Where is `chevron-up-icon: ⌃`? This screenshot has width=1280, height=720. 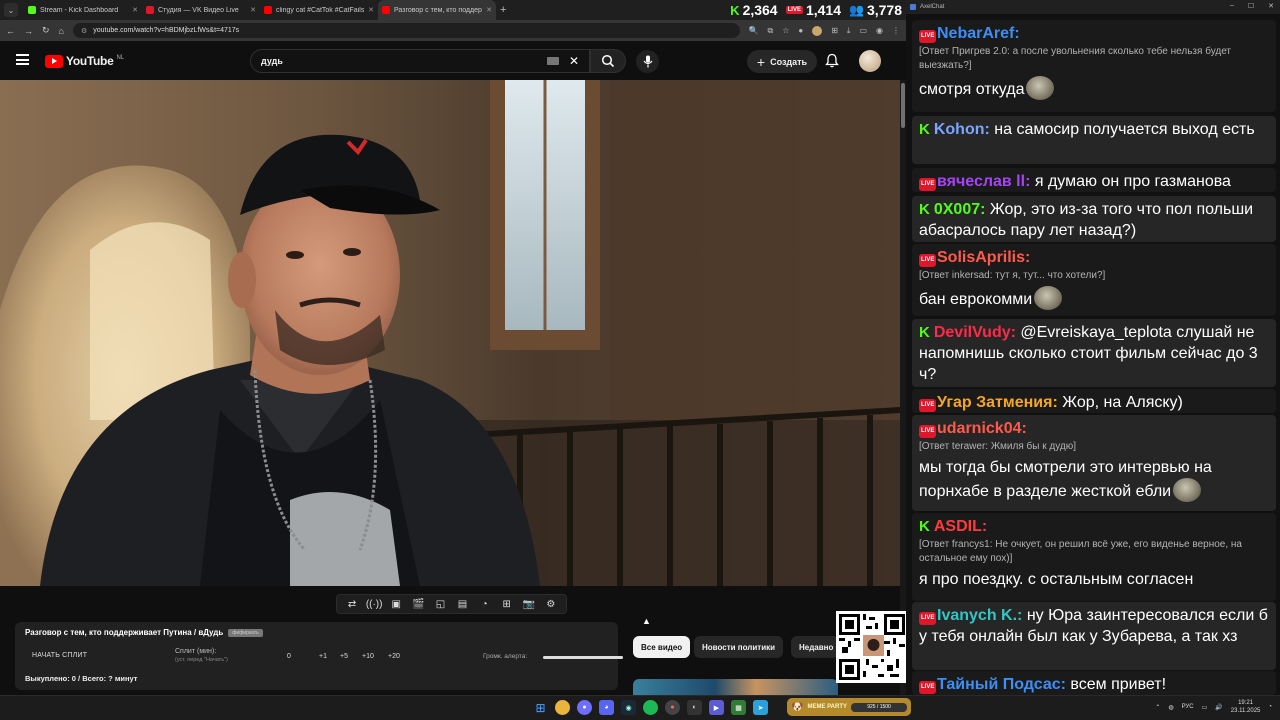
chevron-up-icon: ⌃ is located at coordinates (1157, 707).